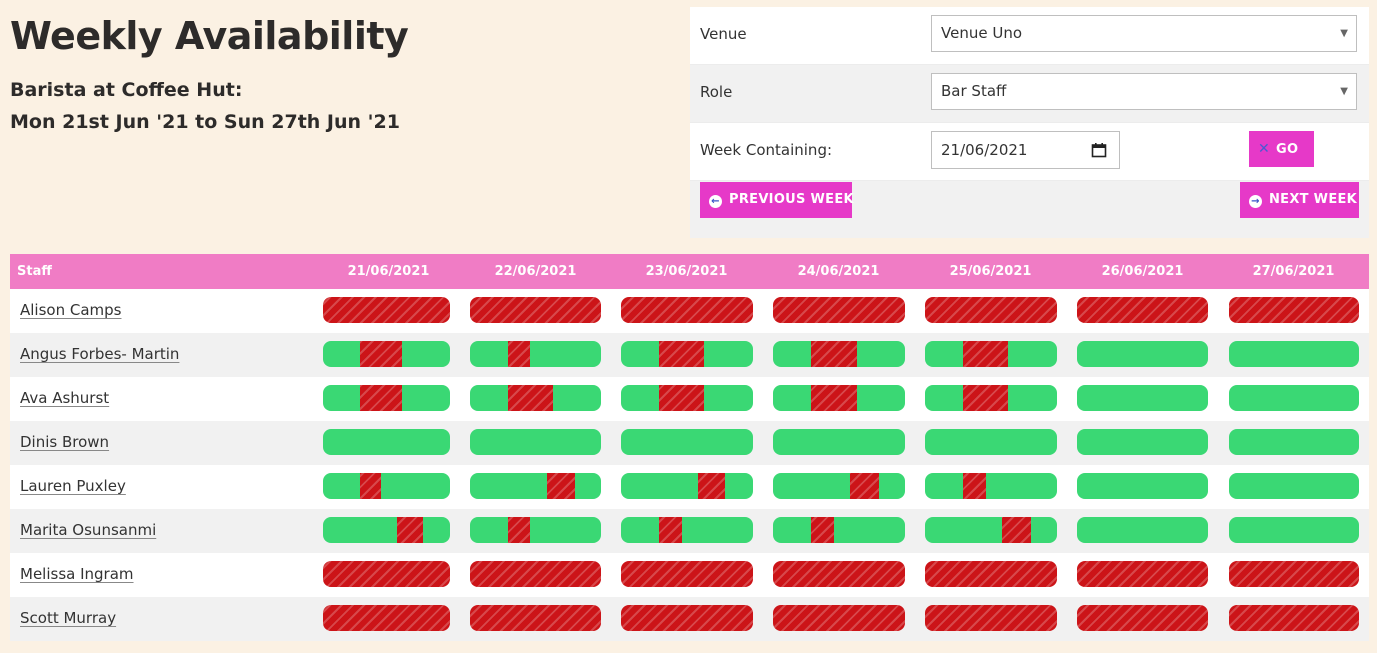 Image resolution: width=1377 pixels, height=653 pixels. I want to click on staff-row: Melissa Ingram, so click(689, 575).